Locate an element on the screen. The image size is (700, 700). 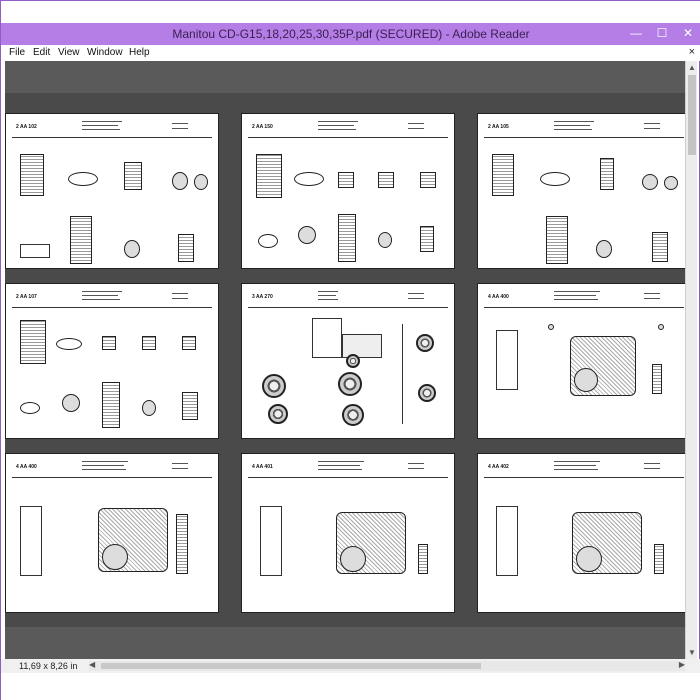
vertical-scrollbar: ▲ ▼ is located at coordinates (691, 360).